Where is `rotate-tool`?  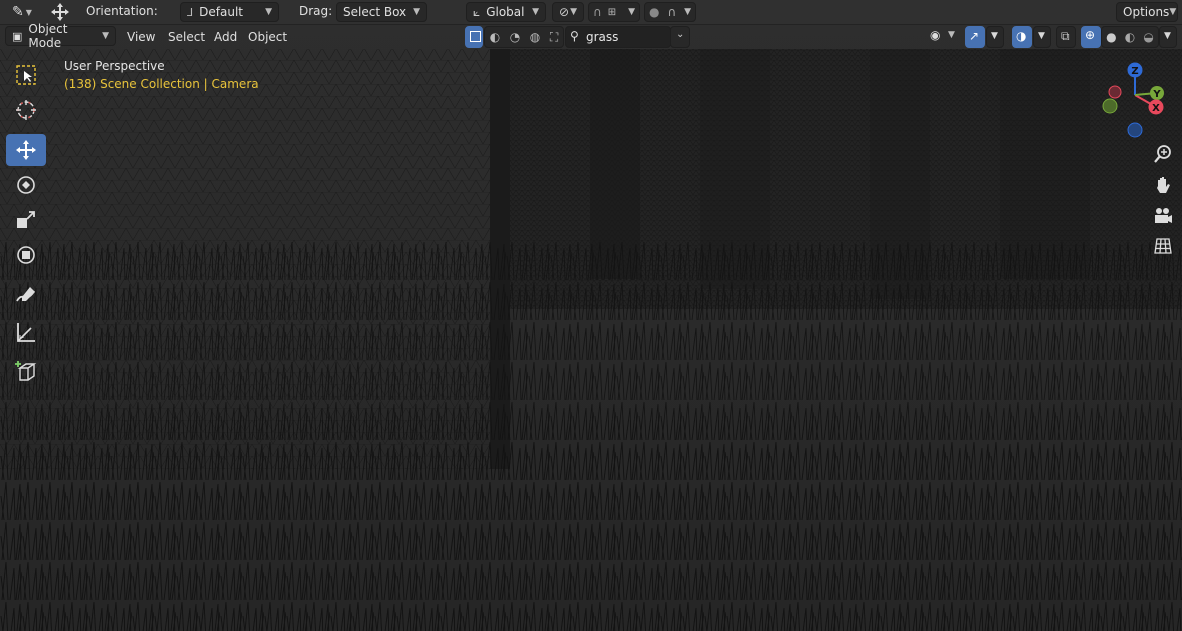 rotate-tool is located at coordinates (26, 185).